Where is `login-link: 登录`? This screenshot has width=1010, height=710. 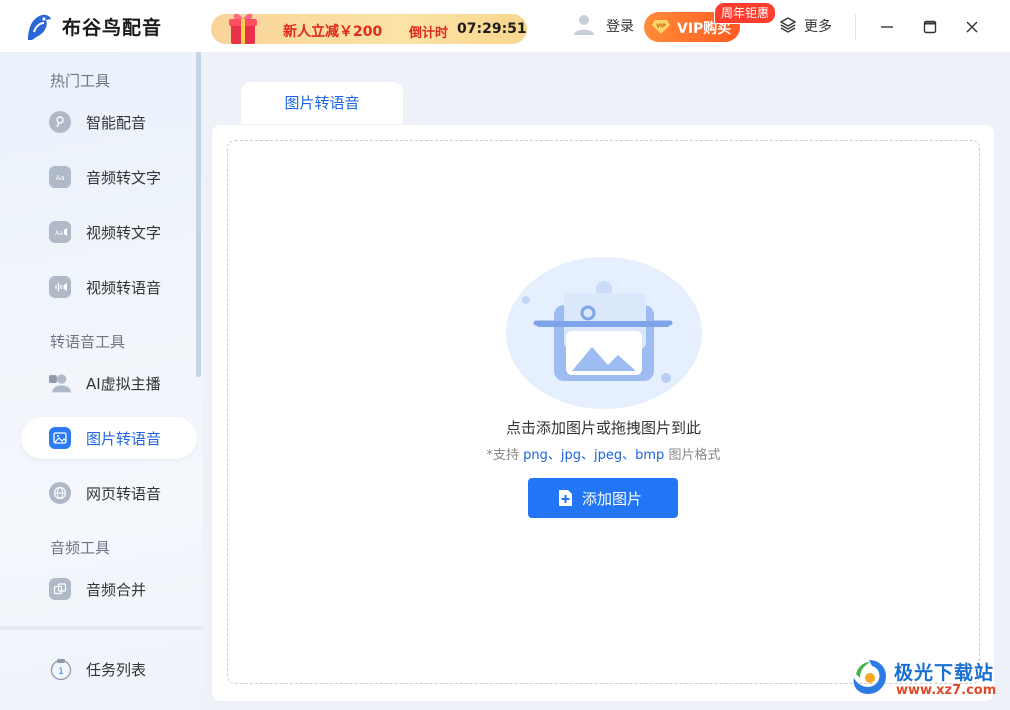
login-link: 登录 is located at coordinates (620, 26).